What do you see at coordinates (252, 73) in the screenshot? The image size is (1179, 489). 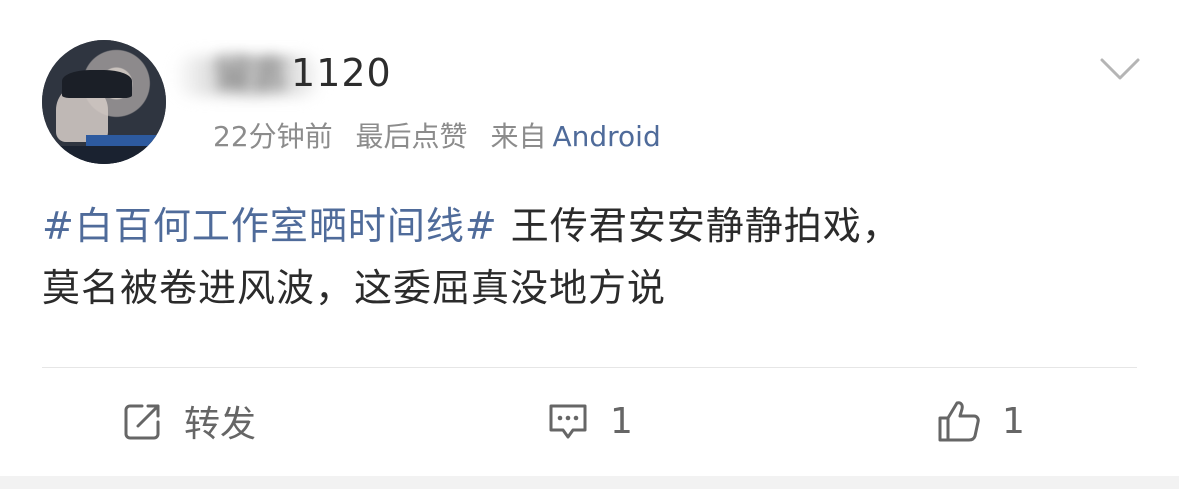 I see `username-obscured: 留言` at bounding box center [252, 73].